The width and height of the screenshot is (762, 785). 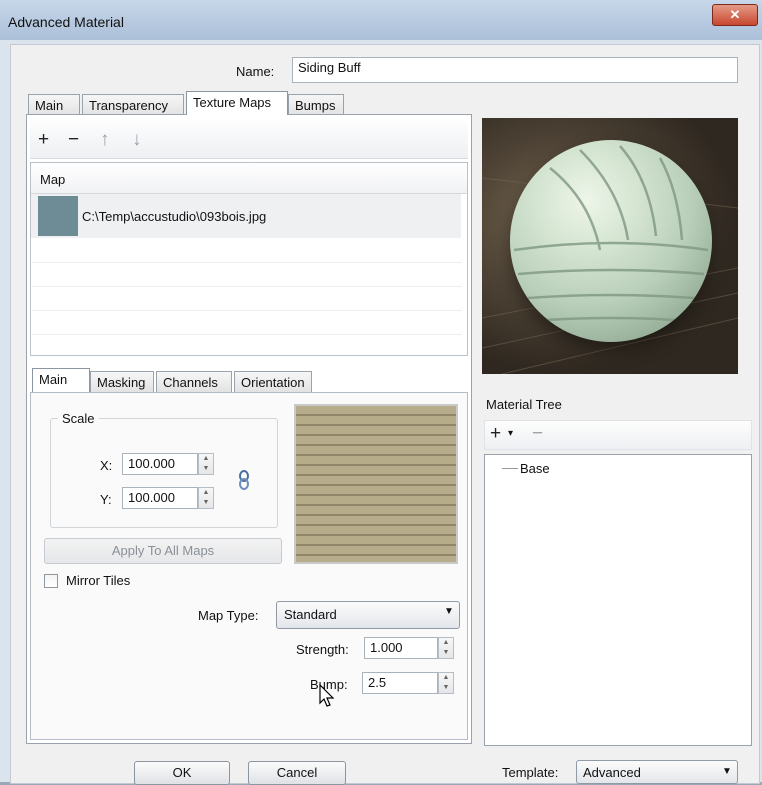 I want to click on subtab-masking: Masking, so click(x=122, y=381).